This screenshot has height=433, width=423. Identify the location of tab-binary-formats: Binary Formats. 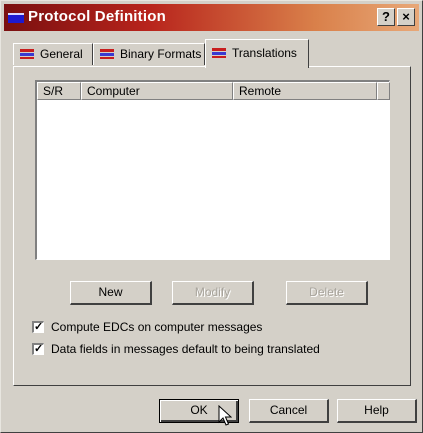
(149, 54).